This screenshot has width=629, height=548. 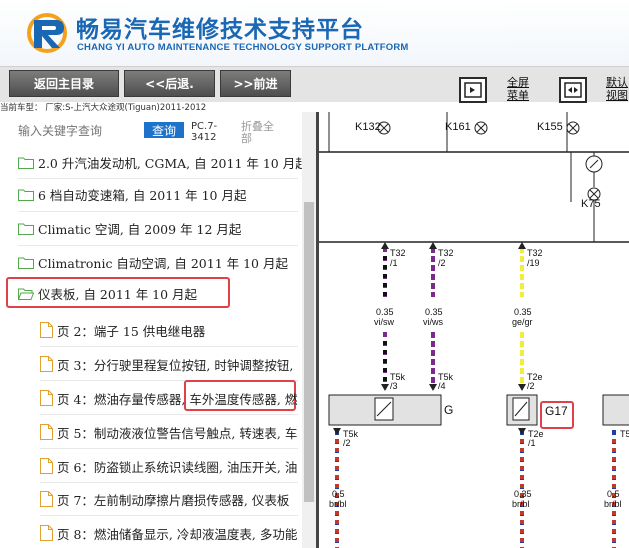 What do you see at coordinates (177, 467) in the screenshot?
I see `tree-item-label: 页 6：防盗锁止系统识读线圈, 油压开关, 油` at bounding box center [177, 467].